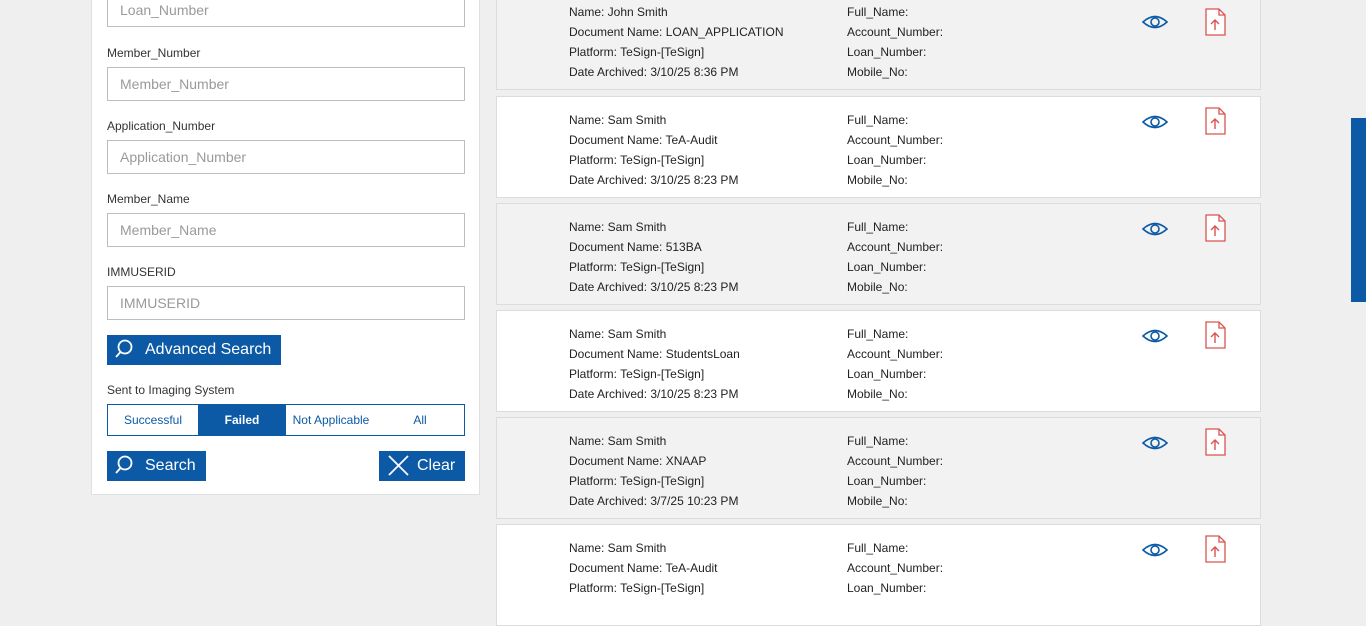 The height and width of the screenshot is (626, 1366). I want to click on advanced-search-button: Advanced Search, so click(194, 350).